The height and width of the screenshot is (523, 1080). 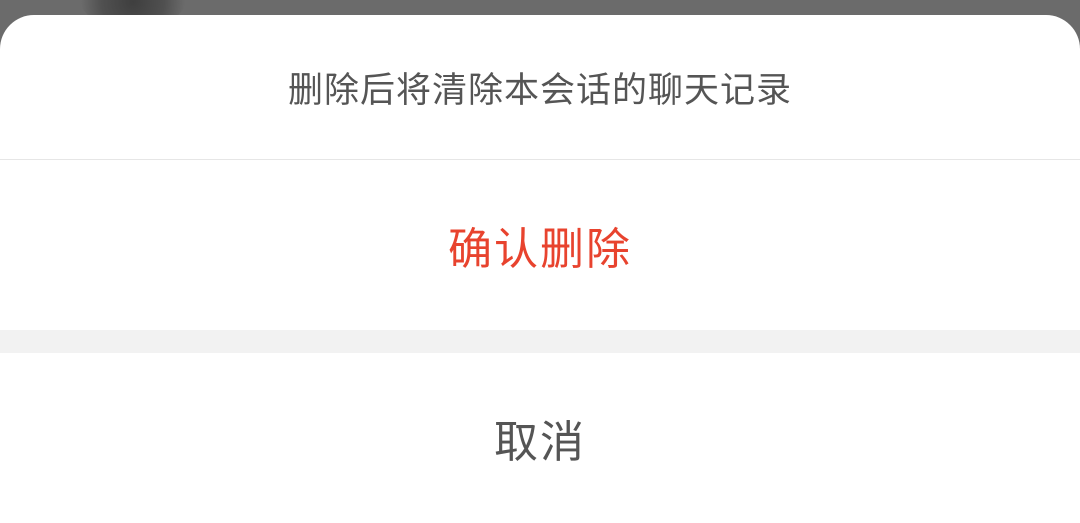 I want to click on confirm-delete-label: 确认删除, so click(x=540, y=249).